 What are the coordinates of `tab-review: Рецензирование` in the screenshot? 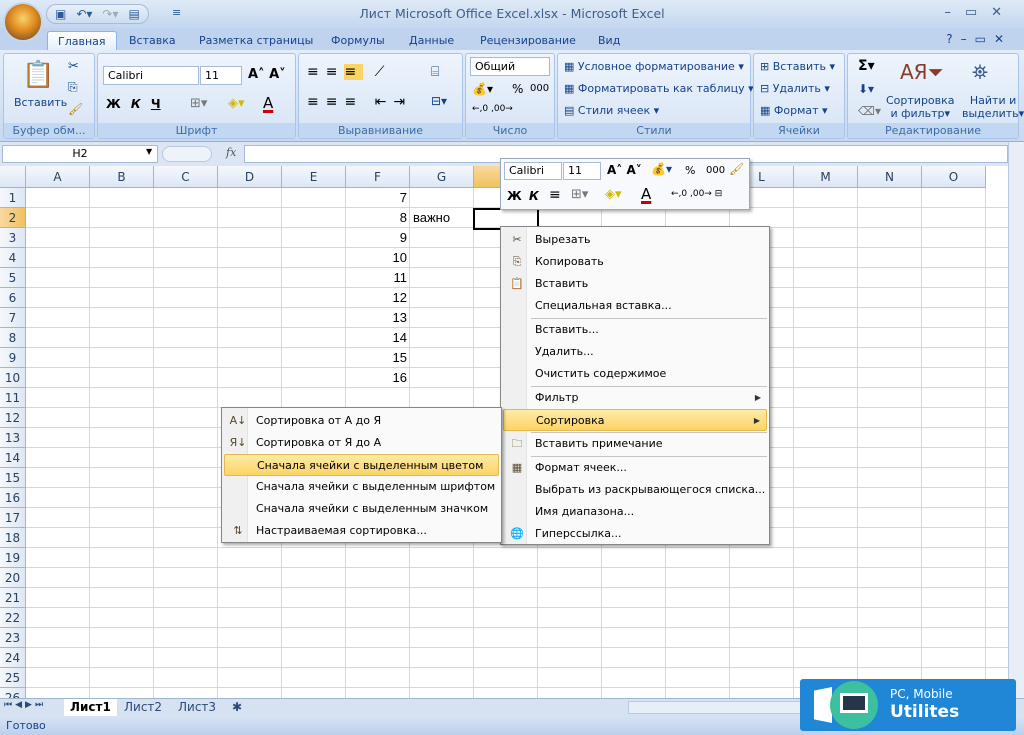 It's located at (528, 41).